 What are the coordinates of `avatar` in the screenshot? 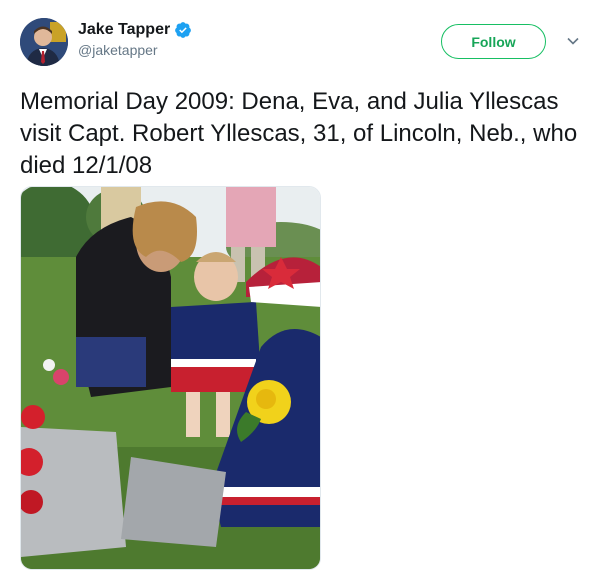 It's located at (44, 42).